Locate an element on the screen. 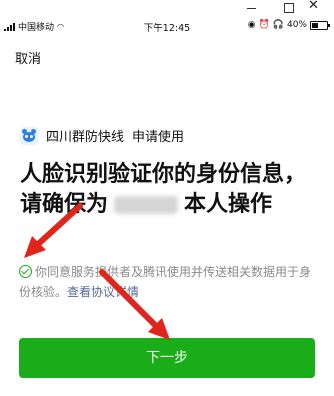 The height and width of the screenshot is (396, 334). title-line-2-suffix: 本人操作 is located at coordinates (228, 204).